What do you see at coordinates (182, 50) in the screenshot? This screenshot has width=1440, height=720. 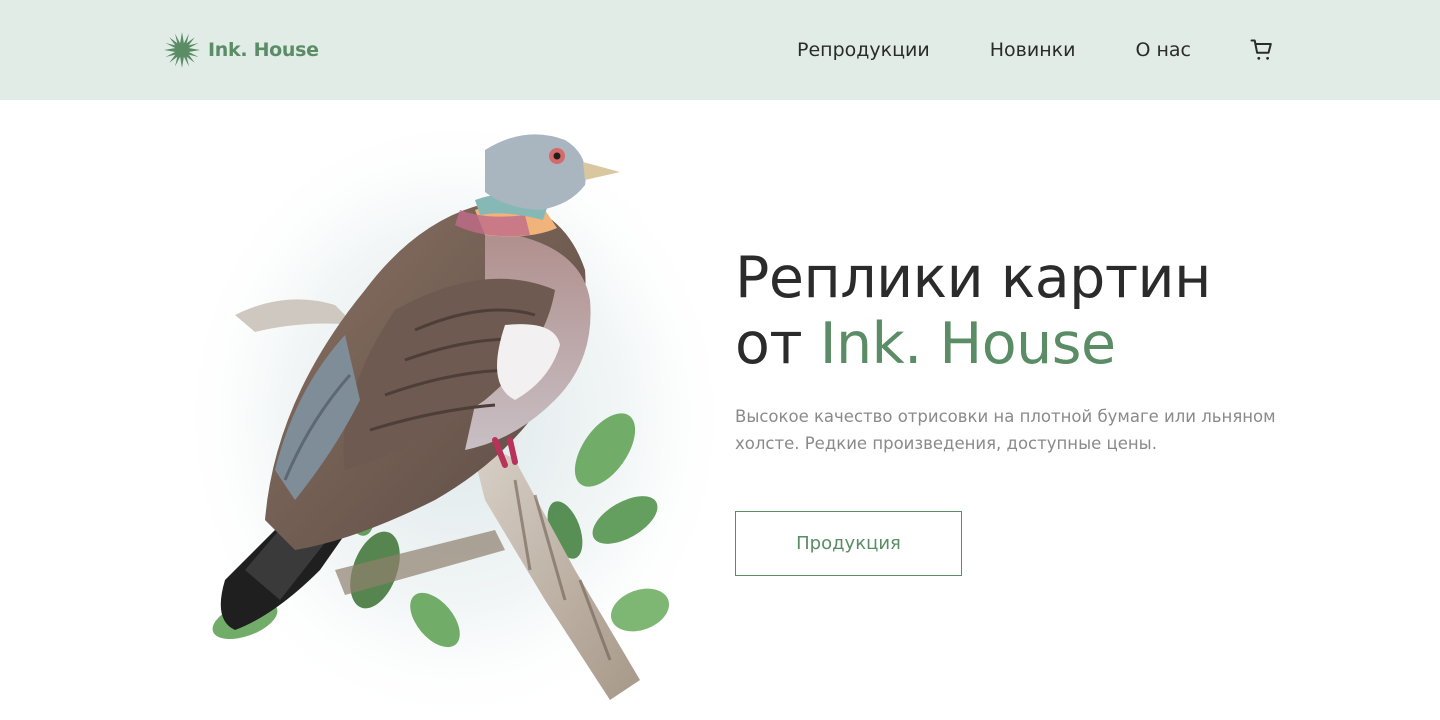 I see `star-burst-icon` at bounding box center [182, 50].